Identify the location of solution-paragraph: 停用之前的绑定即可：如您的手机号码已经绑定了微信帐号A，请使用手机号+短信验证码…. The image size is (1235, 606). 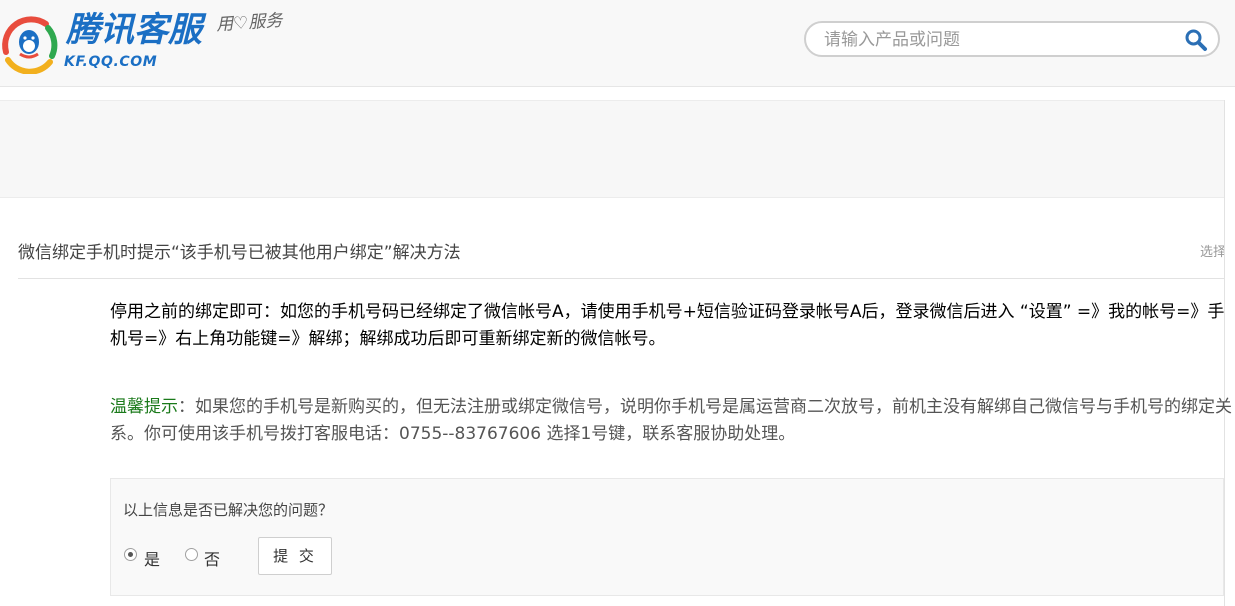
(667, 325).